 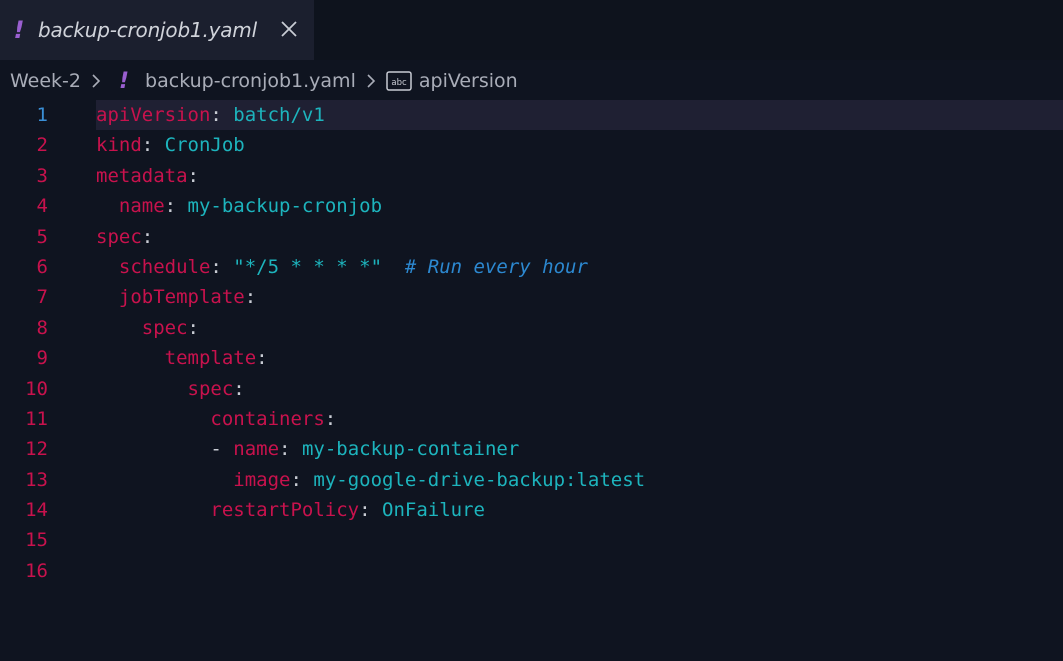 I want to click on code-text: kind: CronJob, so click(x=579, y=145).